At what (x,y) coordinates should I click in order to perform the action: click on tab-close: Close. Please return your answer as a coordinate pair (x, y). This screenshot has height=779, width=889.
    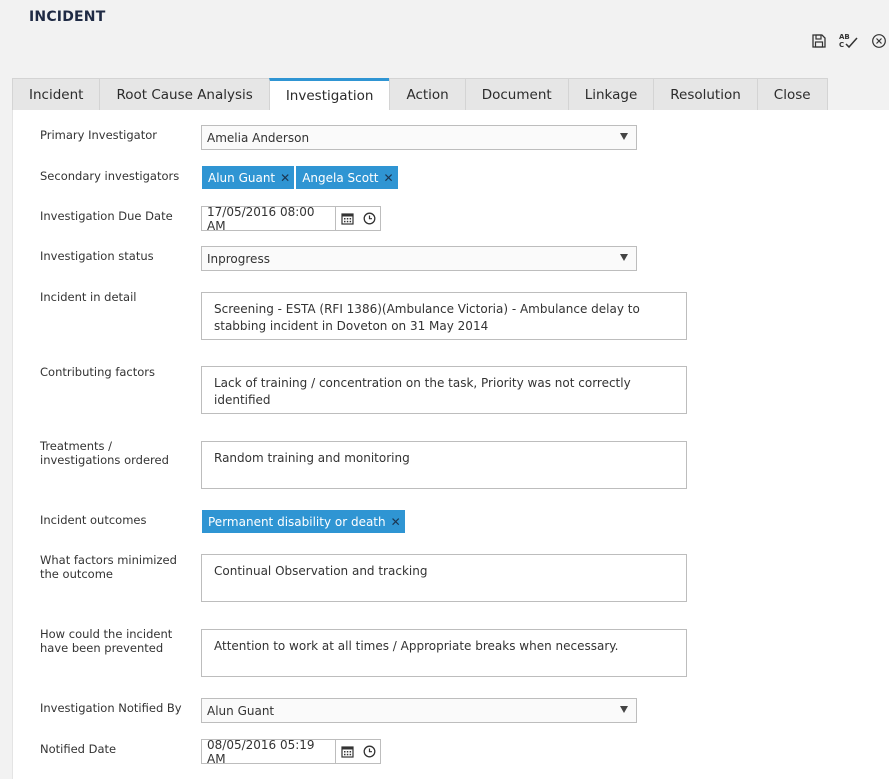
    Looking at the image, I should click on (792, 94).